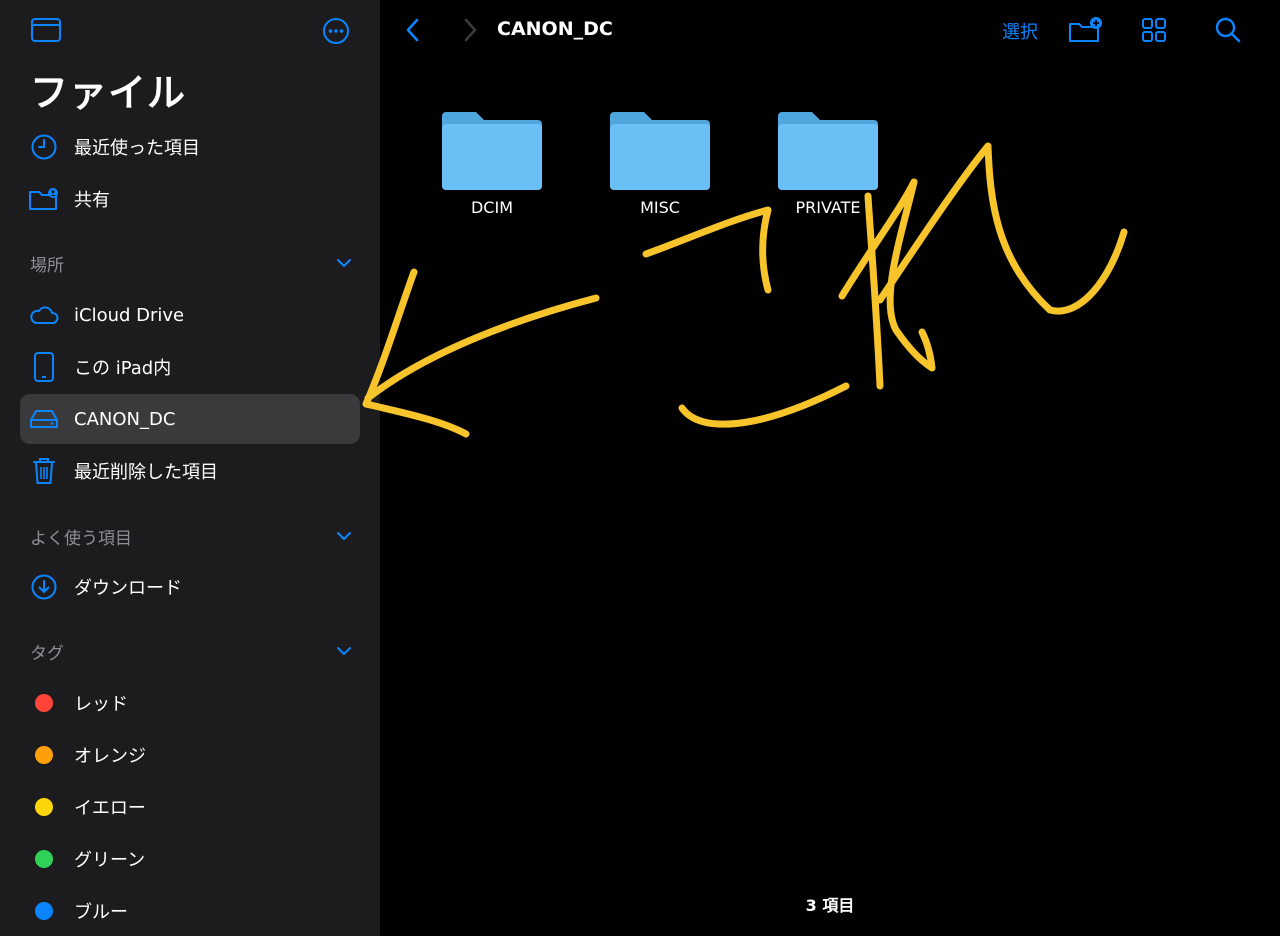 The width and height of the screenshot is (1280, 936). What do you see at coordinates (491, 207) in the screenshot?
I see `folder-name: DCIM` at bounding box center [491, 207].